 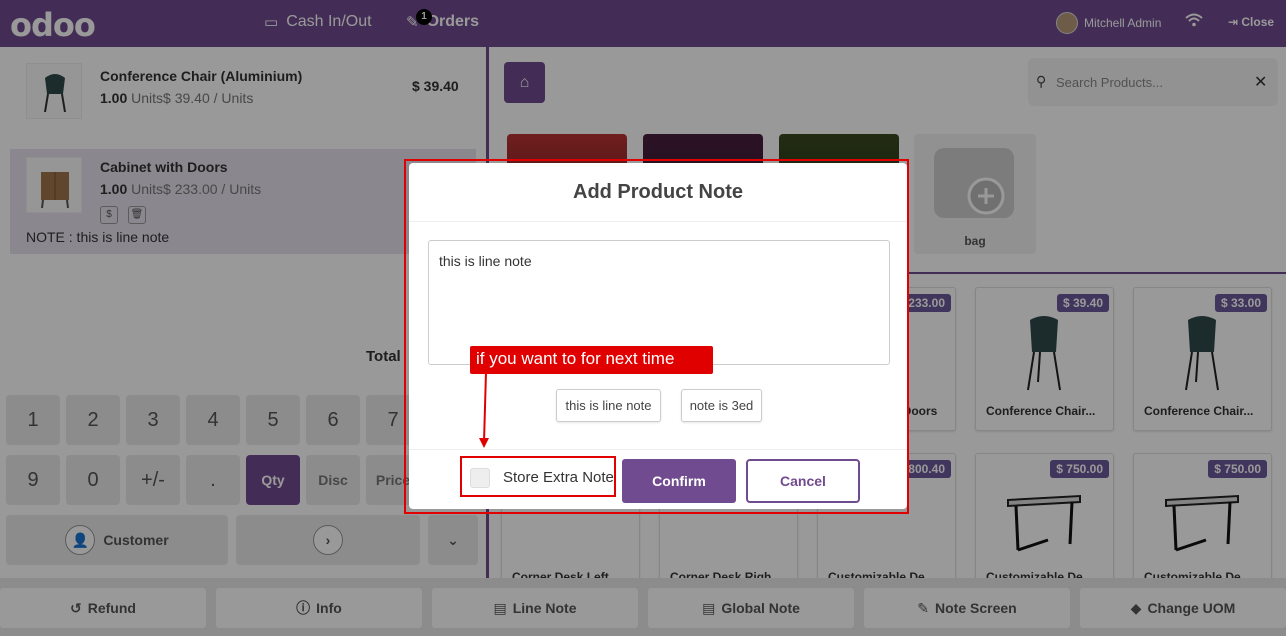 I want to click on annotation-arrow-icon, so click(x=484, y=410).